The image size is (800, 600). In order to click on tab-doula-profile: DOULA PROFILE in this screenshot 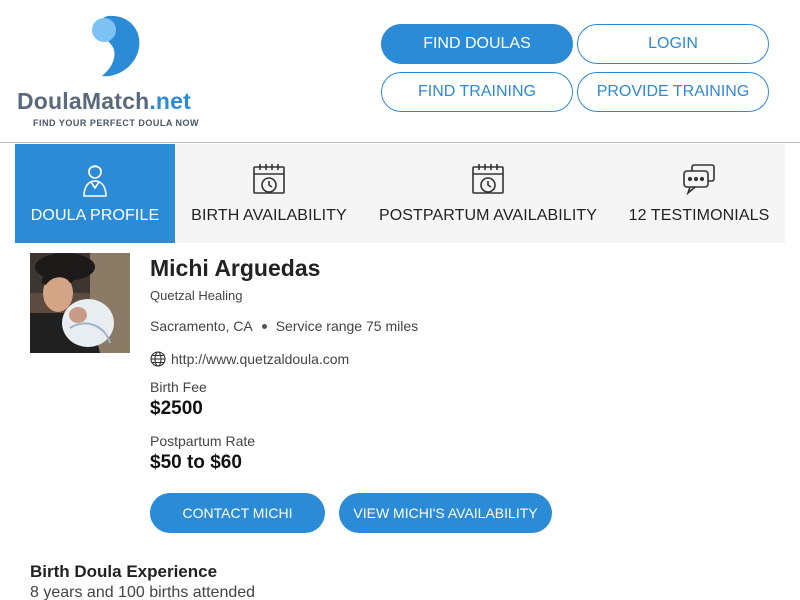, I will do `click(95, 193)`.